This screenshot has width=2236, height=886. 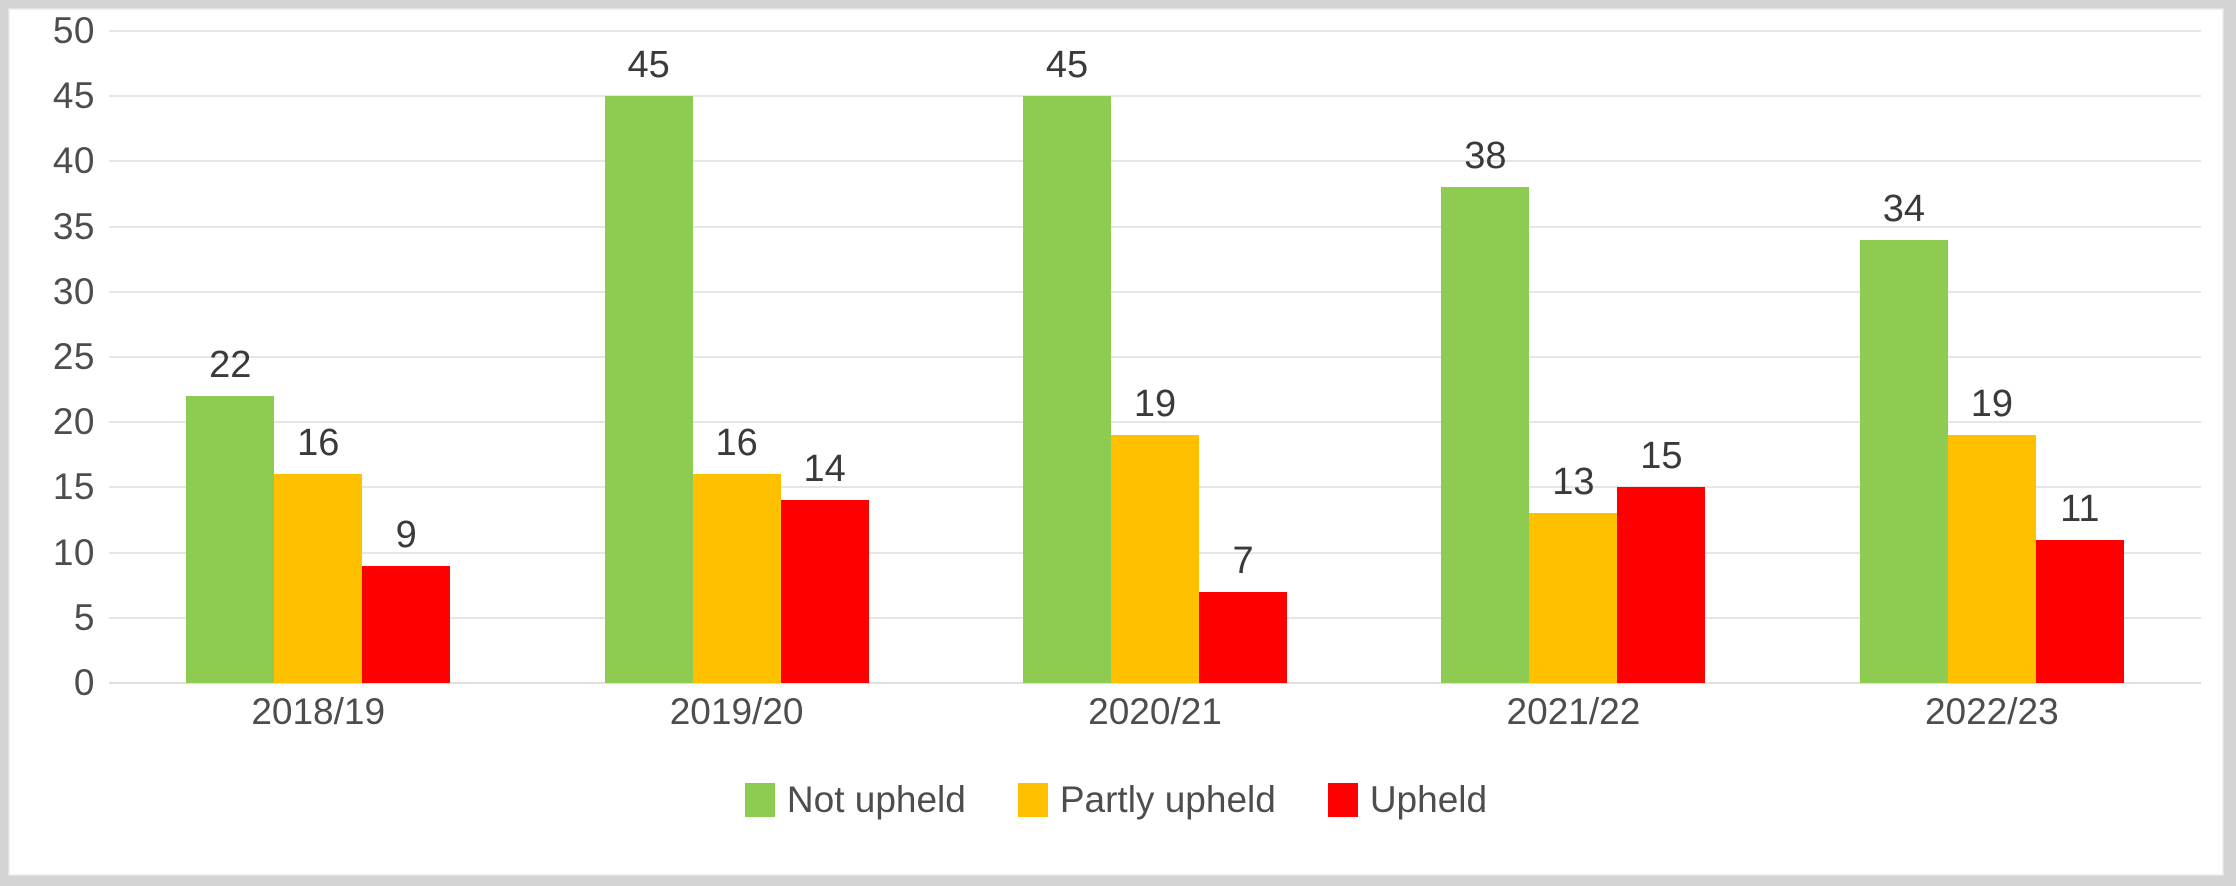 I want to click on bar-upheld: 7, so click(x=1243, y=612).